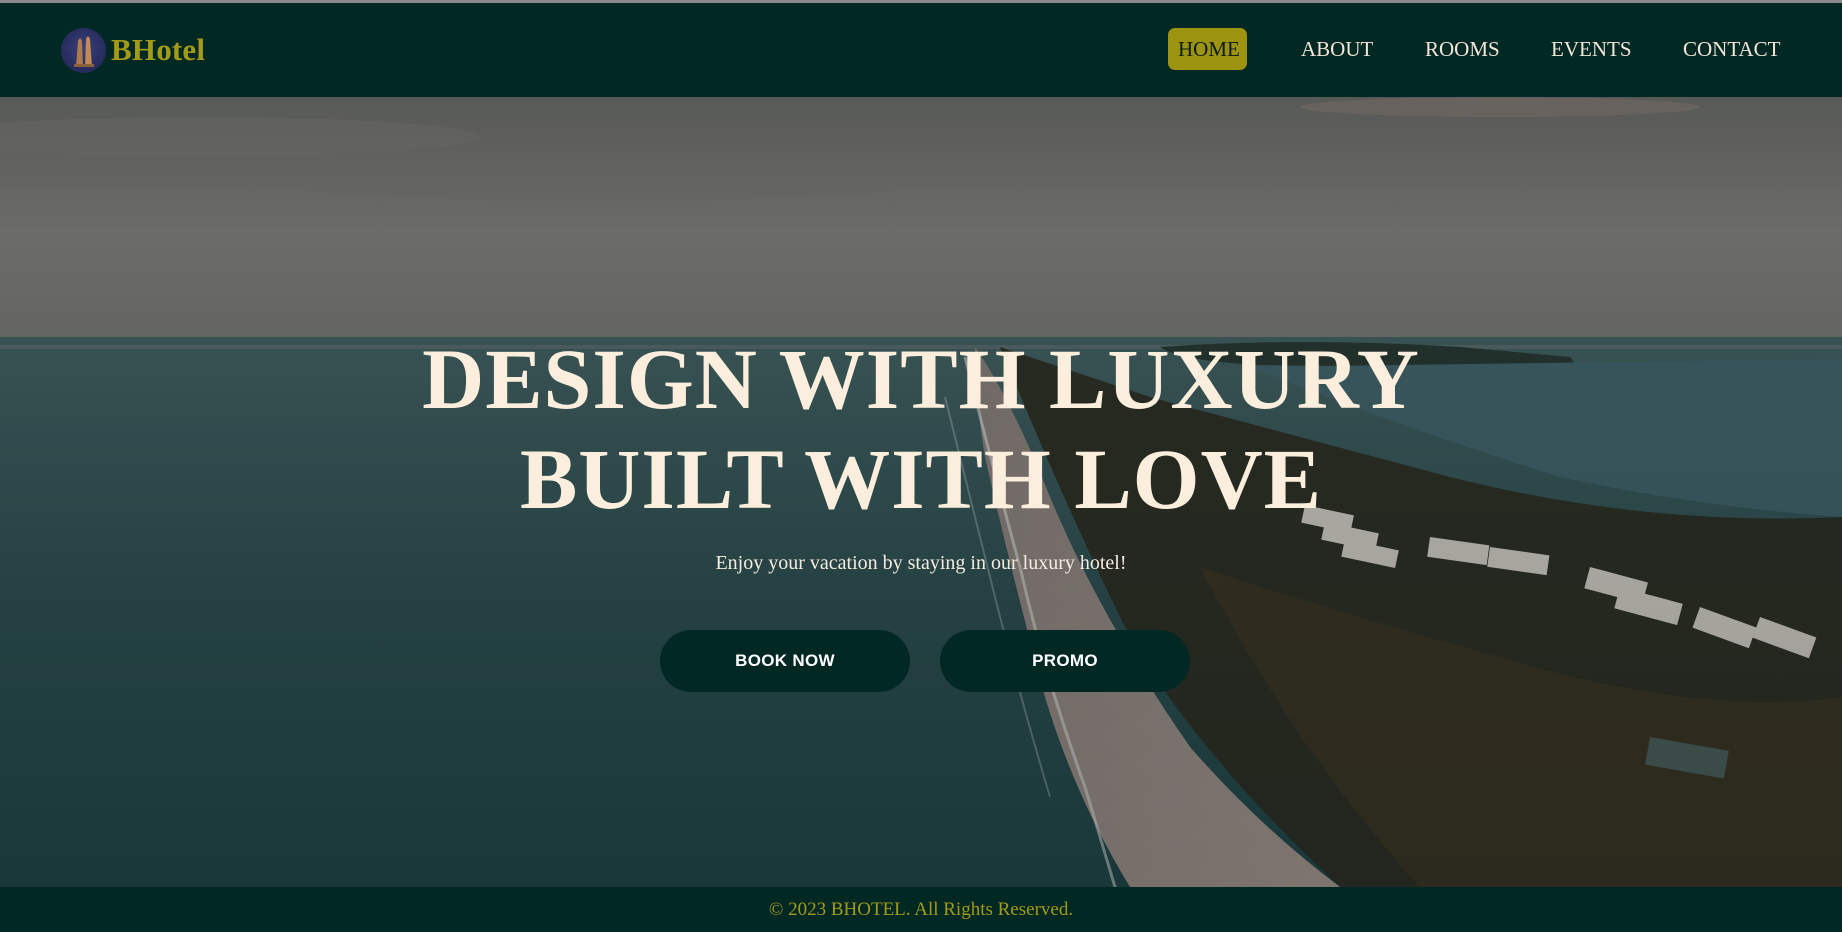 The width and height of the screenshot is (1842, 932). I want to click on brand: BHotel, so click(133, 50).